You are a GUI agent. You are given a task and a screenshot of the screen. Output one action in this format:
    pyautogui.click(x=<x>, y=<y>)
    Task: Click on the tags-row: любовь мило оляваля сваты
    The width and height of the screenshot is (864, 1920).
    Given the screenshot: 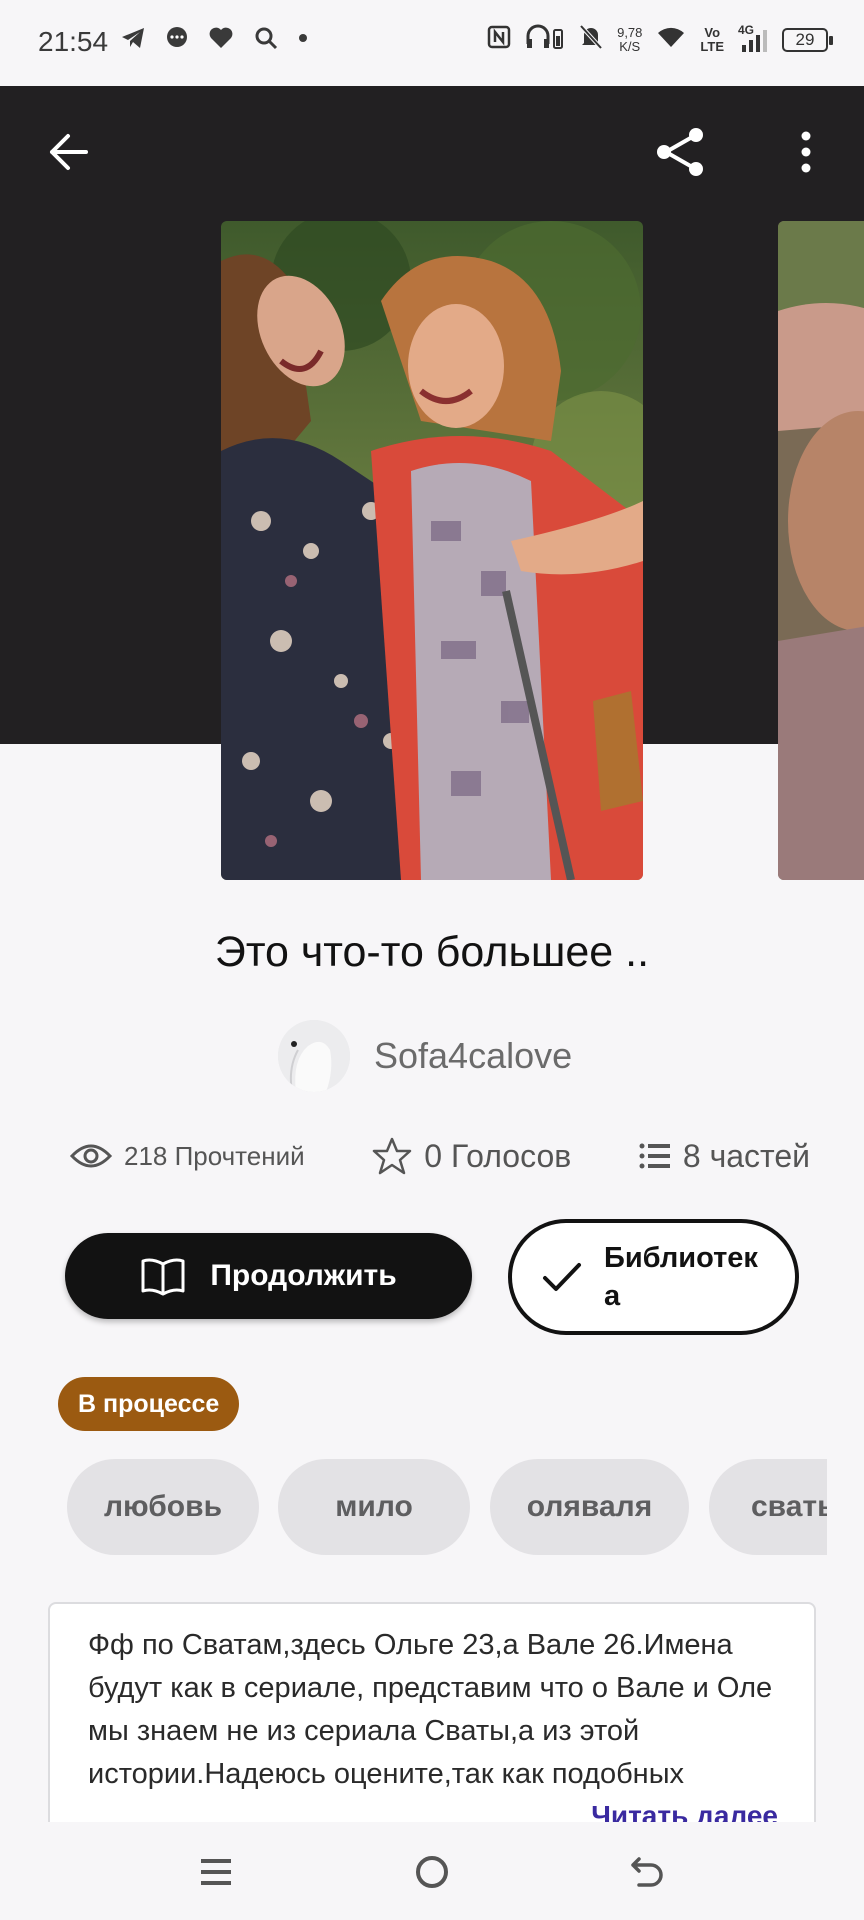 What is the action you would take?
    pyautogui.click(x=447, y=1507)
    